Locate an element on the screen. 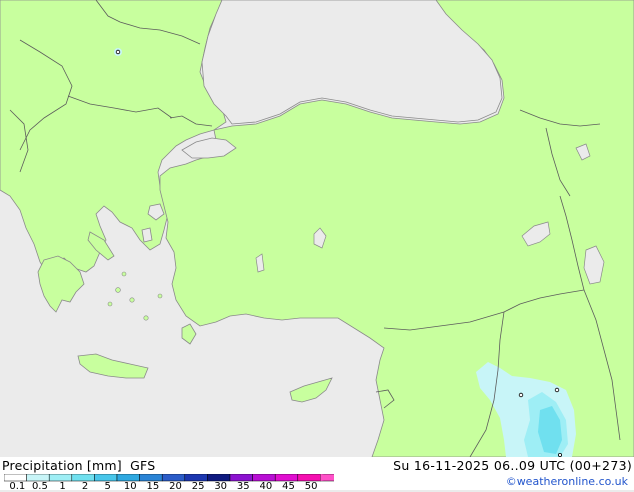  legend-tick-1: 0.5 is located at coordinates (39, 486).